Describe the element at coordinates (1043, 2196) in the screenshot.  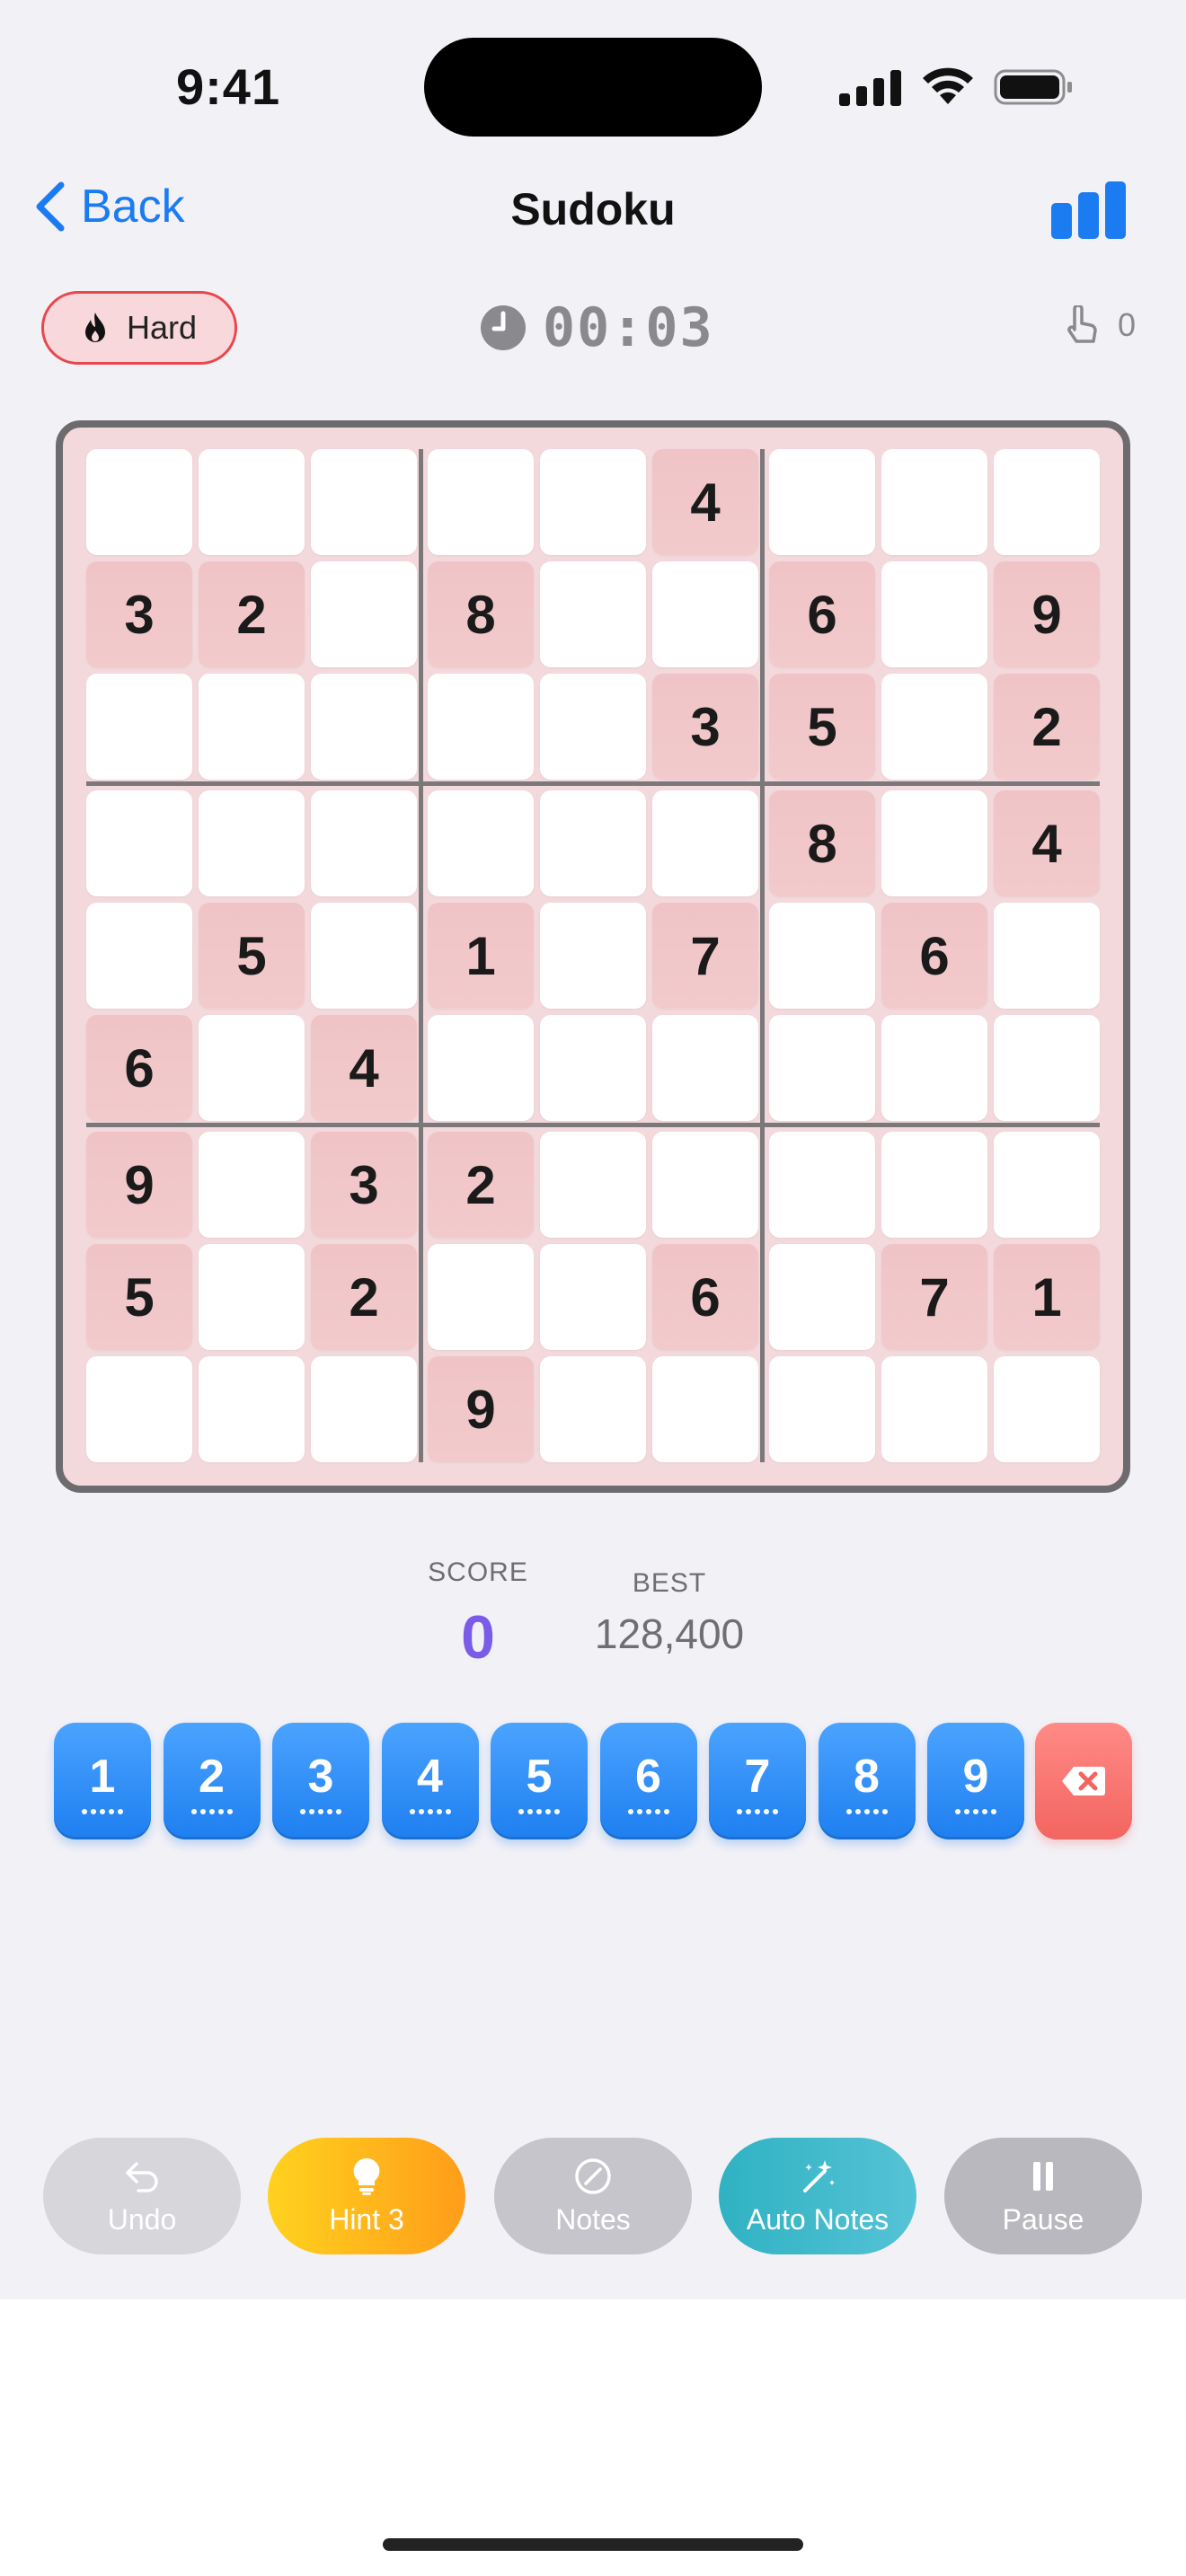
I see `pause-button: Pause` at that location.